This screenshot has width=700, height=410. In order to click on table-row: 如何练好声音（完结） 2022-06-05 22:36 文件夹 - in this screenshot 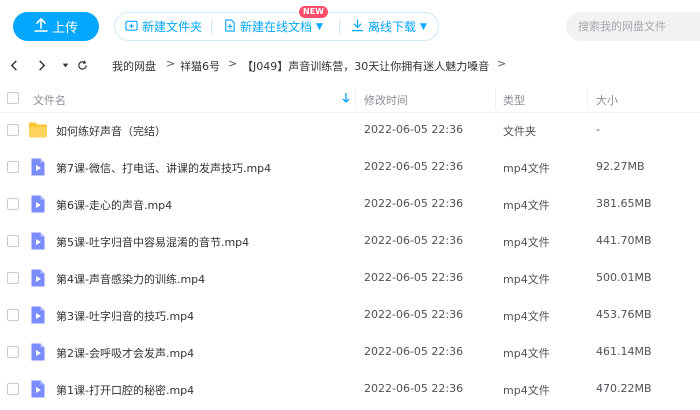, I will do `click(350, 130)`.